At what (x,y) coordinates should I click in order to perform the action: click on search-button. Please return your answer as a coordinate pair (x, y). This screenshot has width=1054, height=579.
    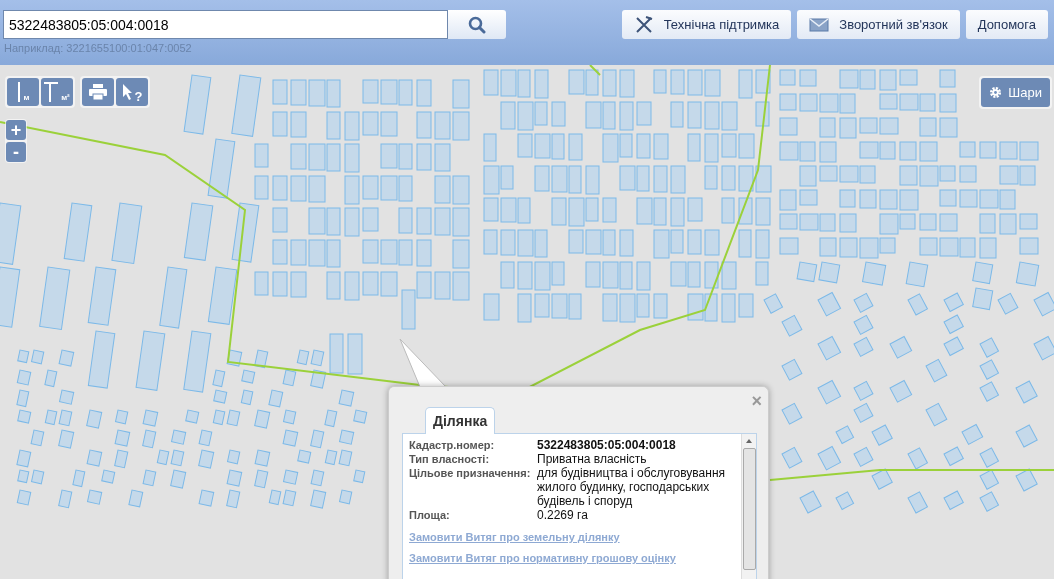
    Looking at the image, I should click on (477, 24).